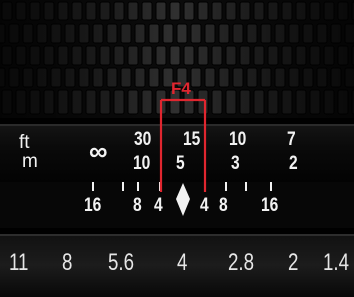 The width and height of the screenshot is (354, 297). Describe the element at coordinates (181, 88) in the screenshot. I see `f4-annotation-label: F4` at that location.